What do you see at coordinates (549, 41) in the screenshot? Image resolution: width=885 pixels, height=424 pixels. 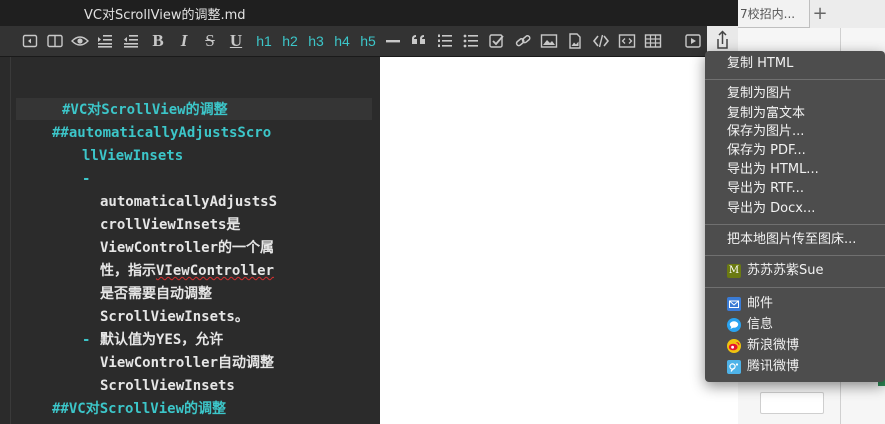 I see `image-icon` at bounding box center [549, 41].